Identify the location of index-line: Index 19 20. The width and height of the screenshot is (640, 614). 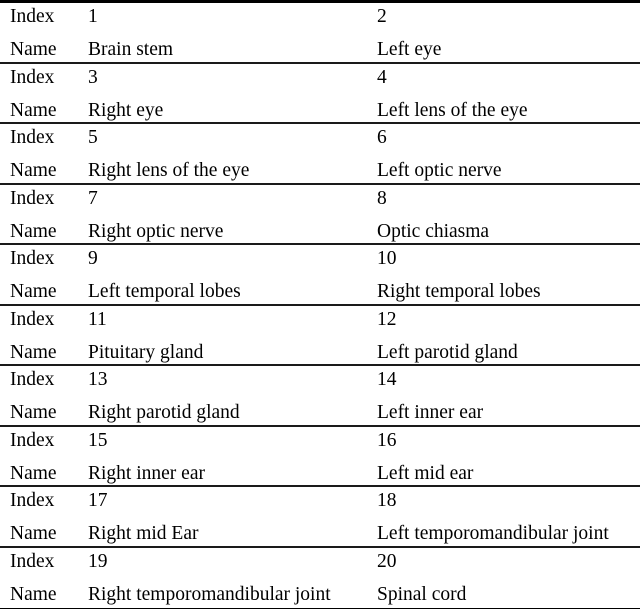
(320, 564).